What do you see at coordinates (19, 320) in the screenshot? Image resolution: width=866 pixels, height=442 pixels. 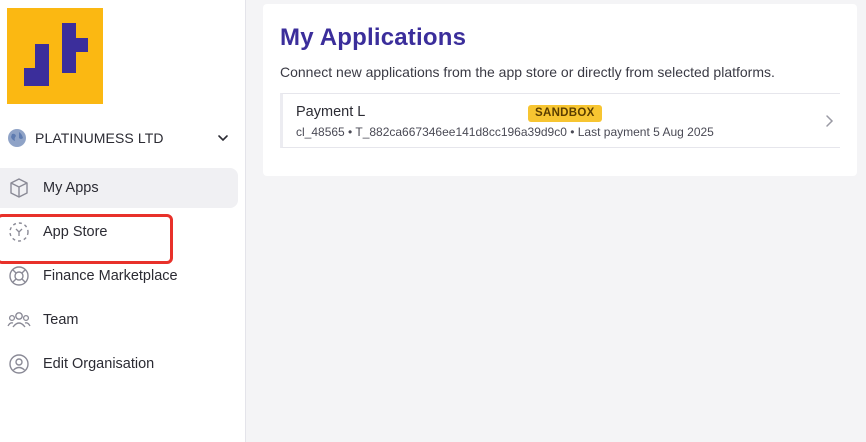 I see `team-icon` at bounding box center [19, 320].